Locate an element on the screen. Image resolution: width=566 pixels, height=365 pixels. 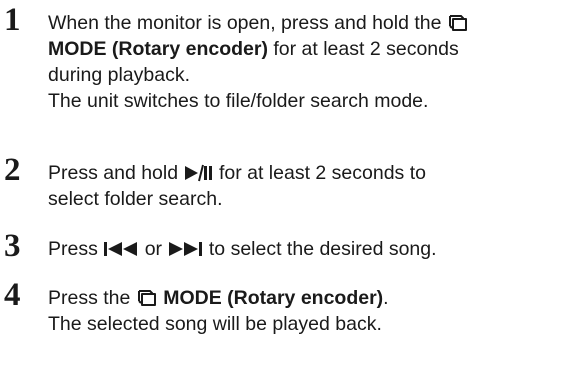
step-line: The selected song will be played back. is located at coordinates (218, 324).